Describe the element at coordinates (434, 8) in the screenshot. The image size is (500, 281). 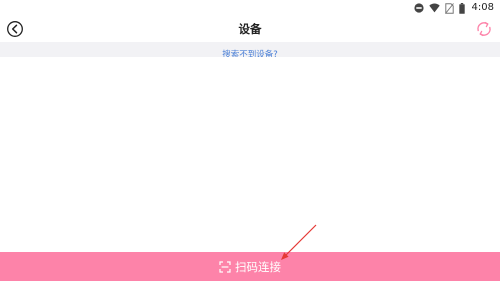
I see `wifi-icon` at that location.